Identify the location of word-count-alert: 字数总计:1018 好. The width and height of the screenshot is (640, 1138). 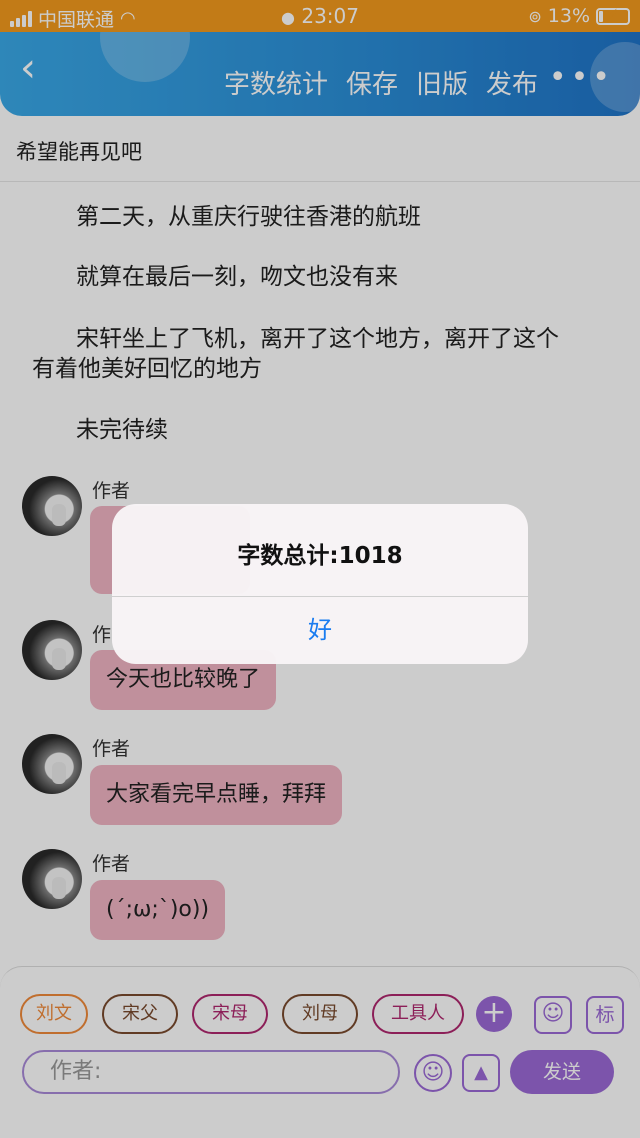
(320, 584).